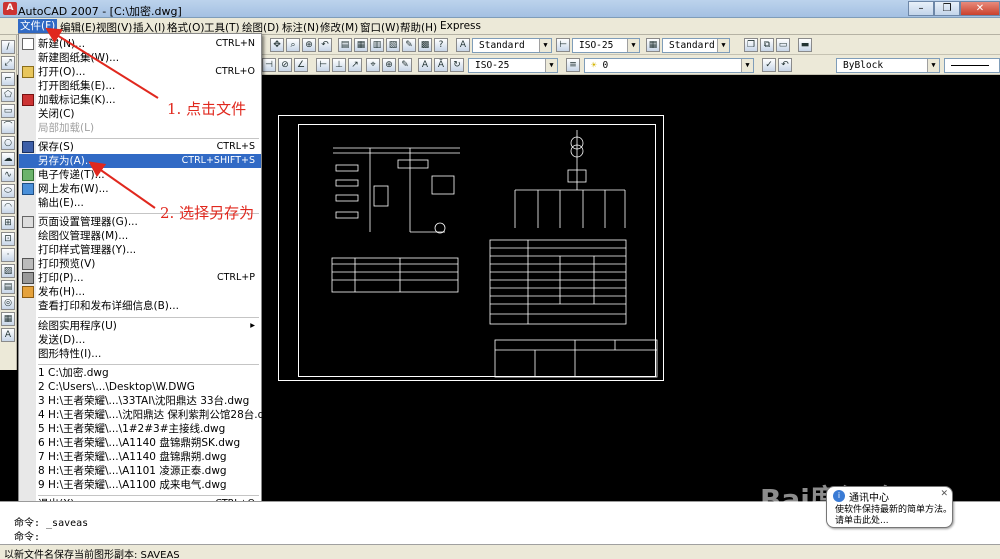  What do you see at coordinates (300, 27) in the screenshot?
I see `menu-dimension: 标注(N)` at bounding box center [300, 27].